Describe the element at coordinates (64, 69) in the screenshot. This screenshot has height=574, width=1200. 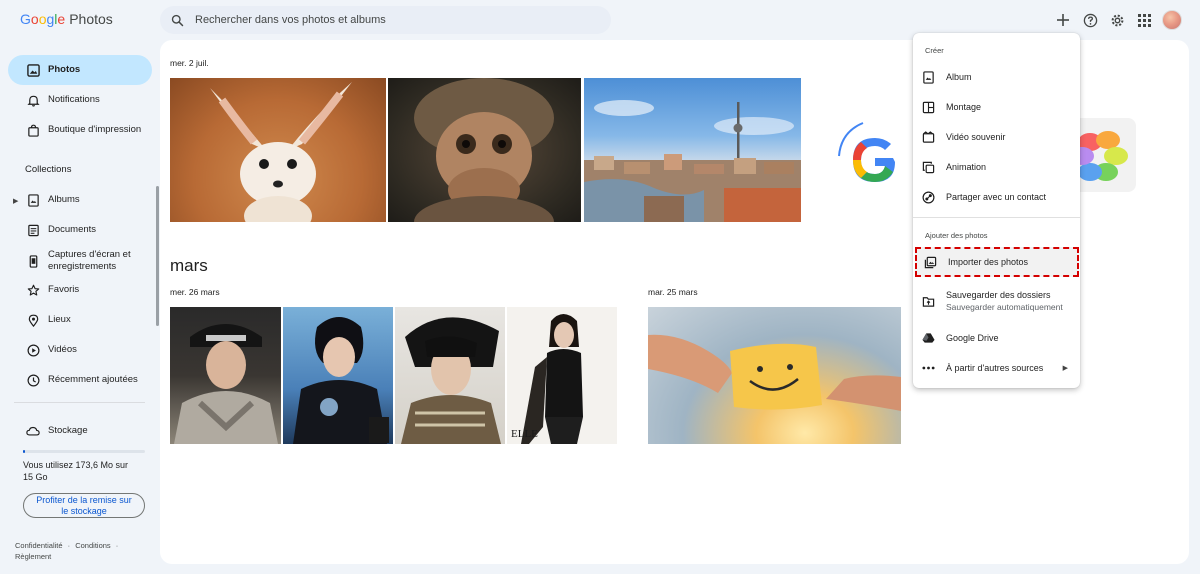
I see `sidebar-item-label: Photos` at that location.